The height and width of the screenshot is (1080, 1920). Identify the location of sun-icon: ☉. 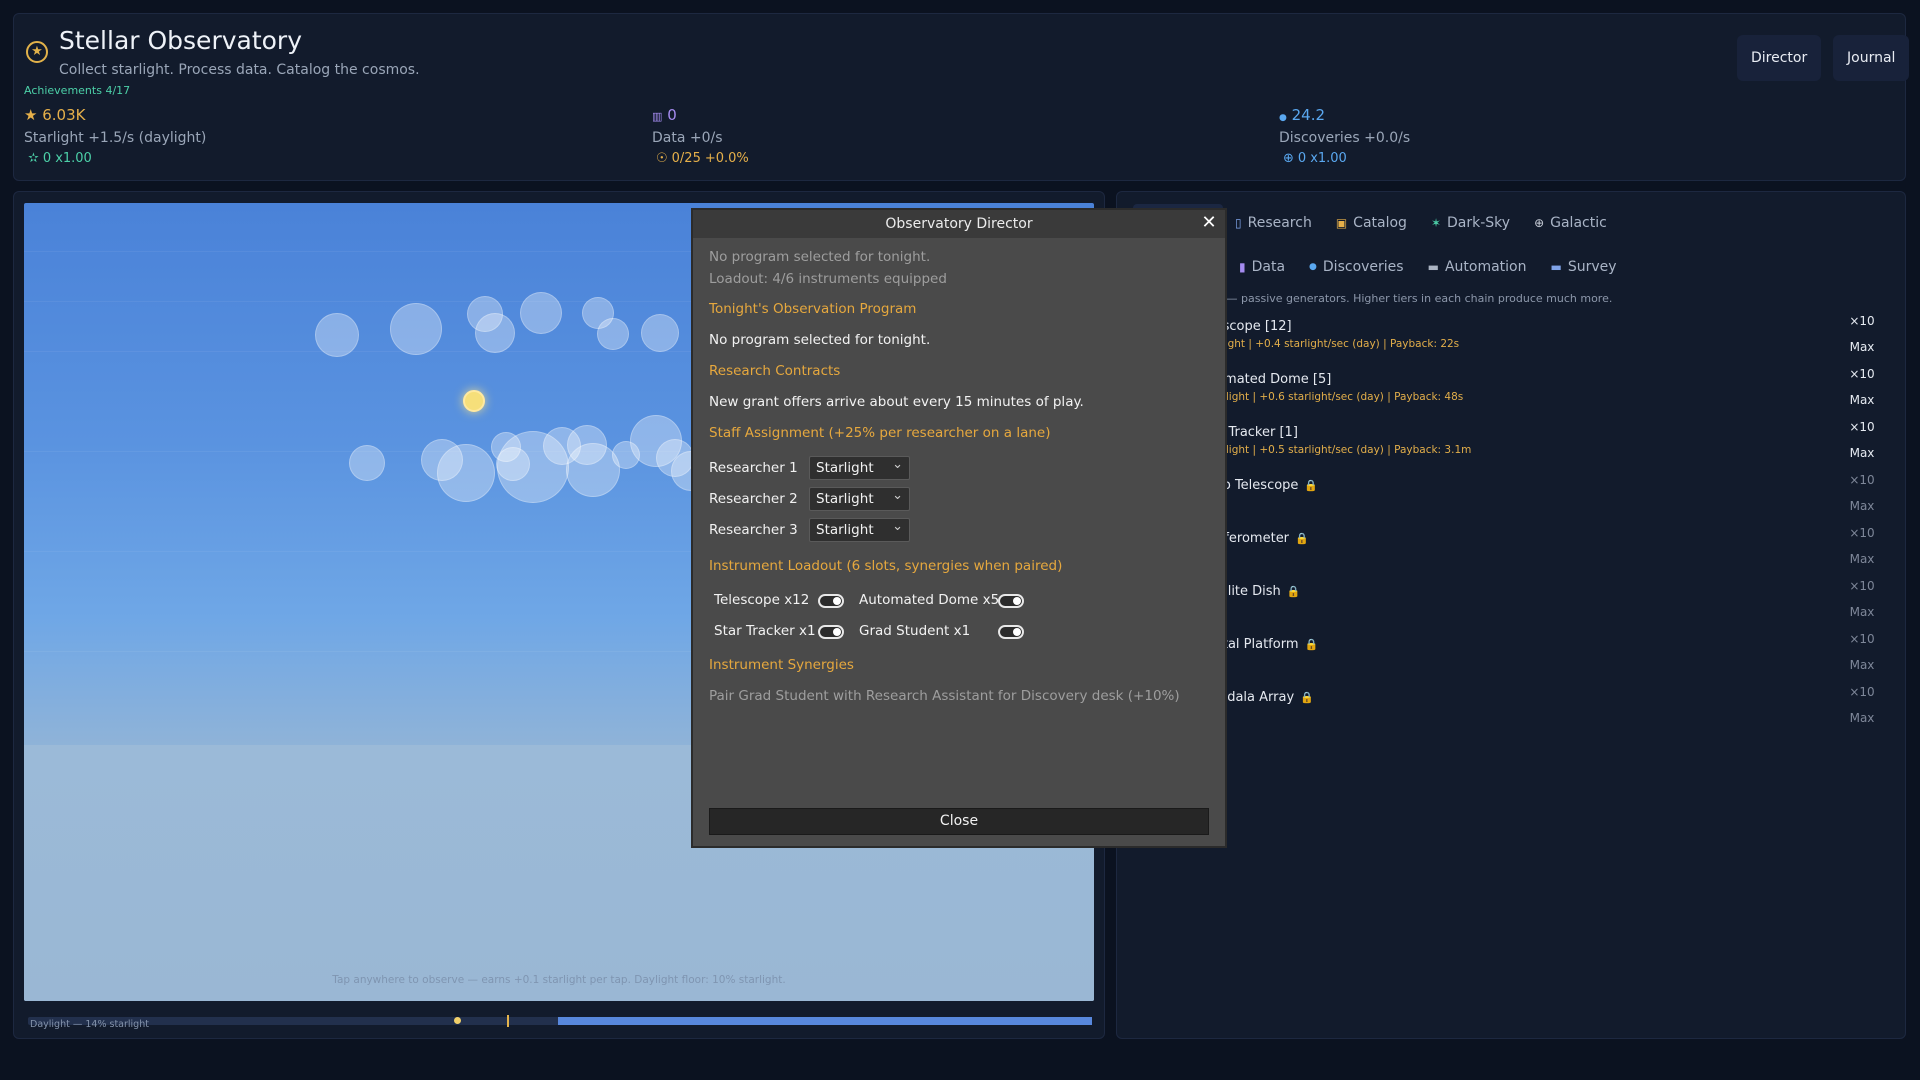
(662, 158).